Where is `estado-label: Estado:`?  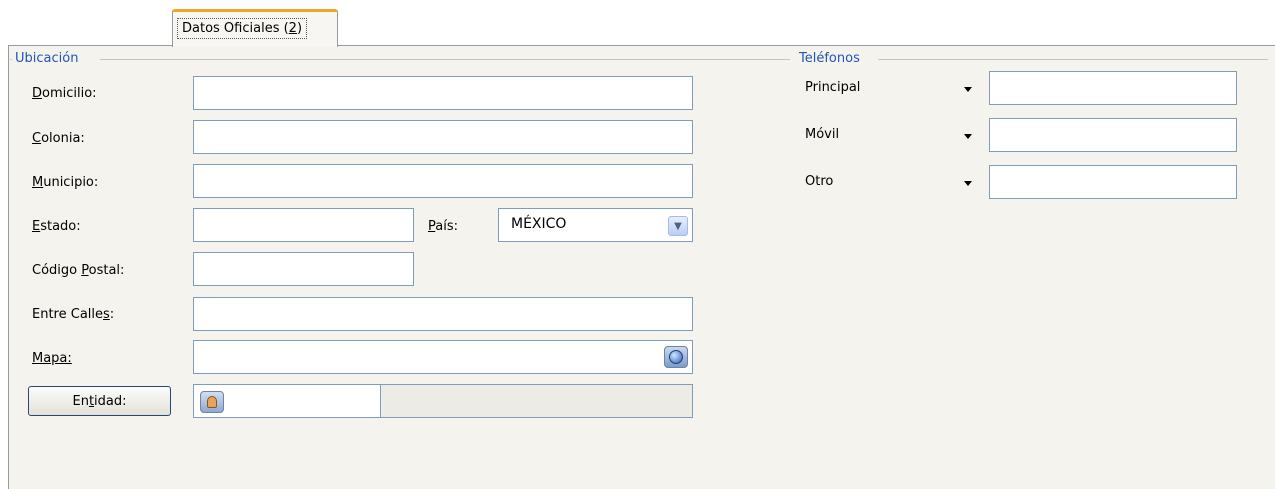
estado-label: Estado: is located at coordinates (56, 226).